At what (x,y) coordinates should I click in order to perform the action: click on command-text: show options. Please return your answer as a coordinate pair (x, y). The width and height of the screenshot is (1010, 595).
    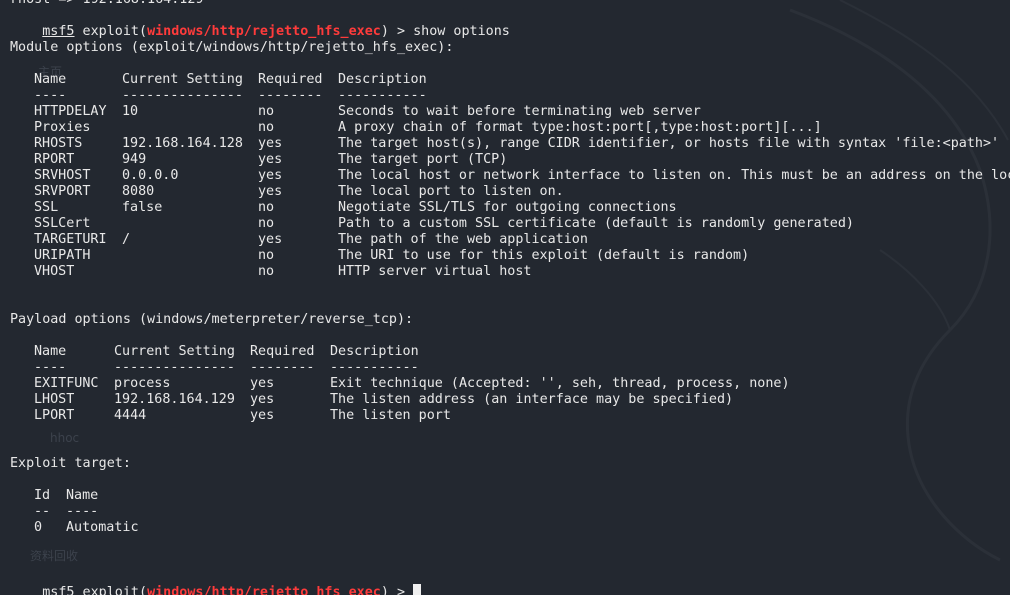
    Looking at the image, I should click on (461, 31).